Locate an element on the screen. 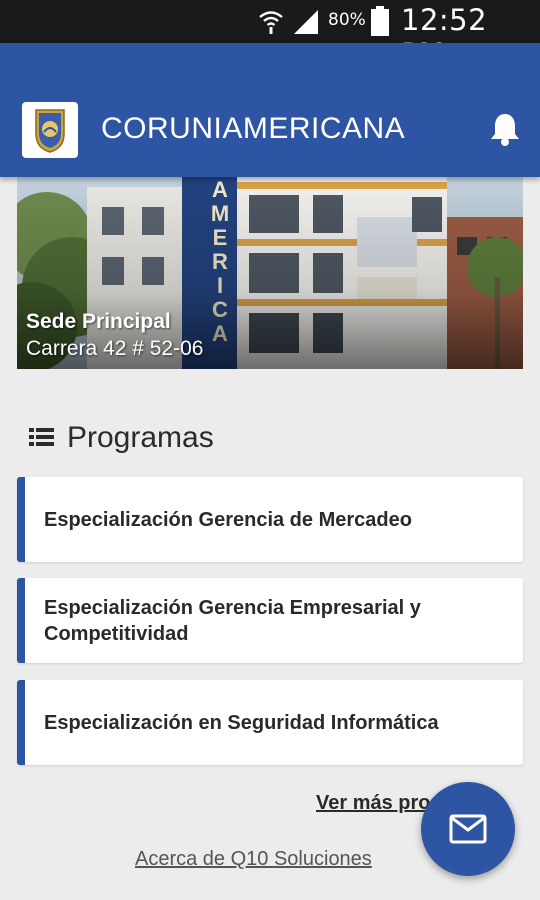 Image resolution: width=540 pixels, height=900 pixels. program-label: Especialización Gerencia de Mercadeo is located at coordinates (228, 519).